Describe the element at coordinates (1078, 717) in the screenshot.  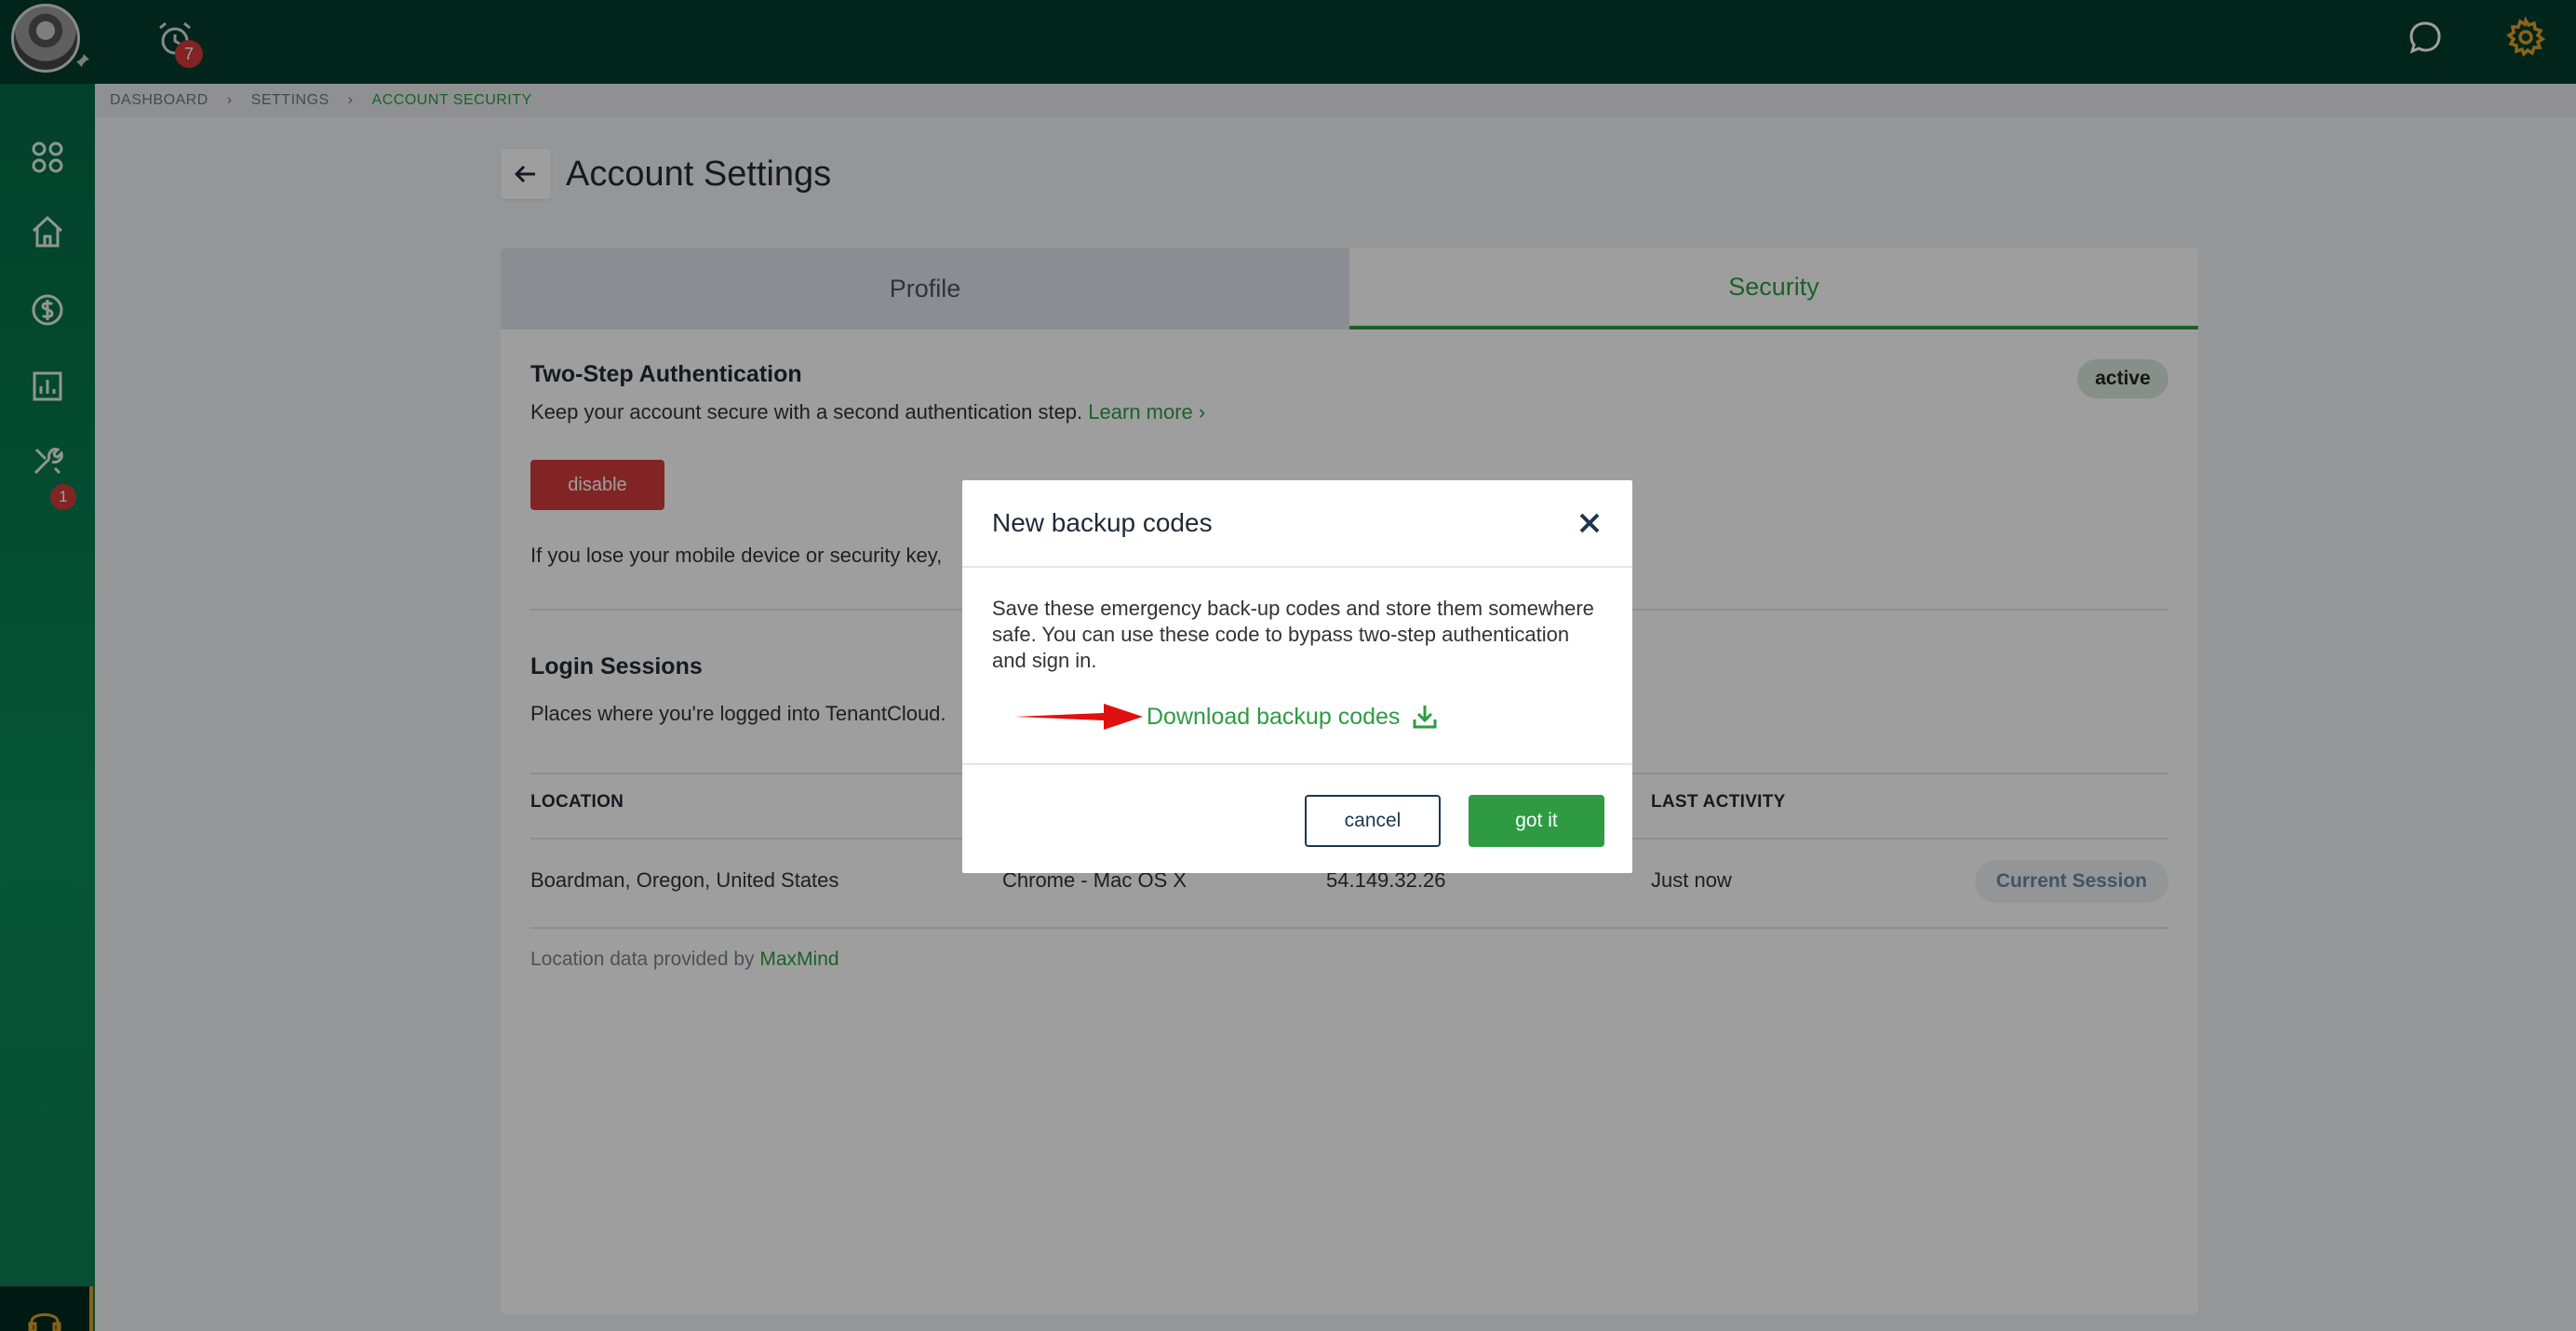
I see `red-arrow-annotation` at that location.